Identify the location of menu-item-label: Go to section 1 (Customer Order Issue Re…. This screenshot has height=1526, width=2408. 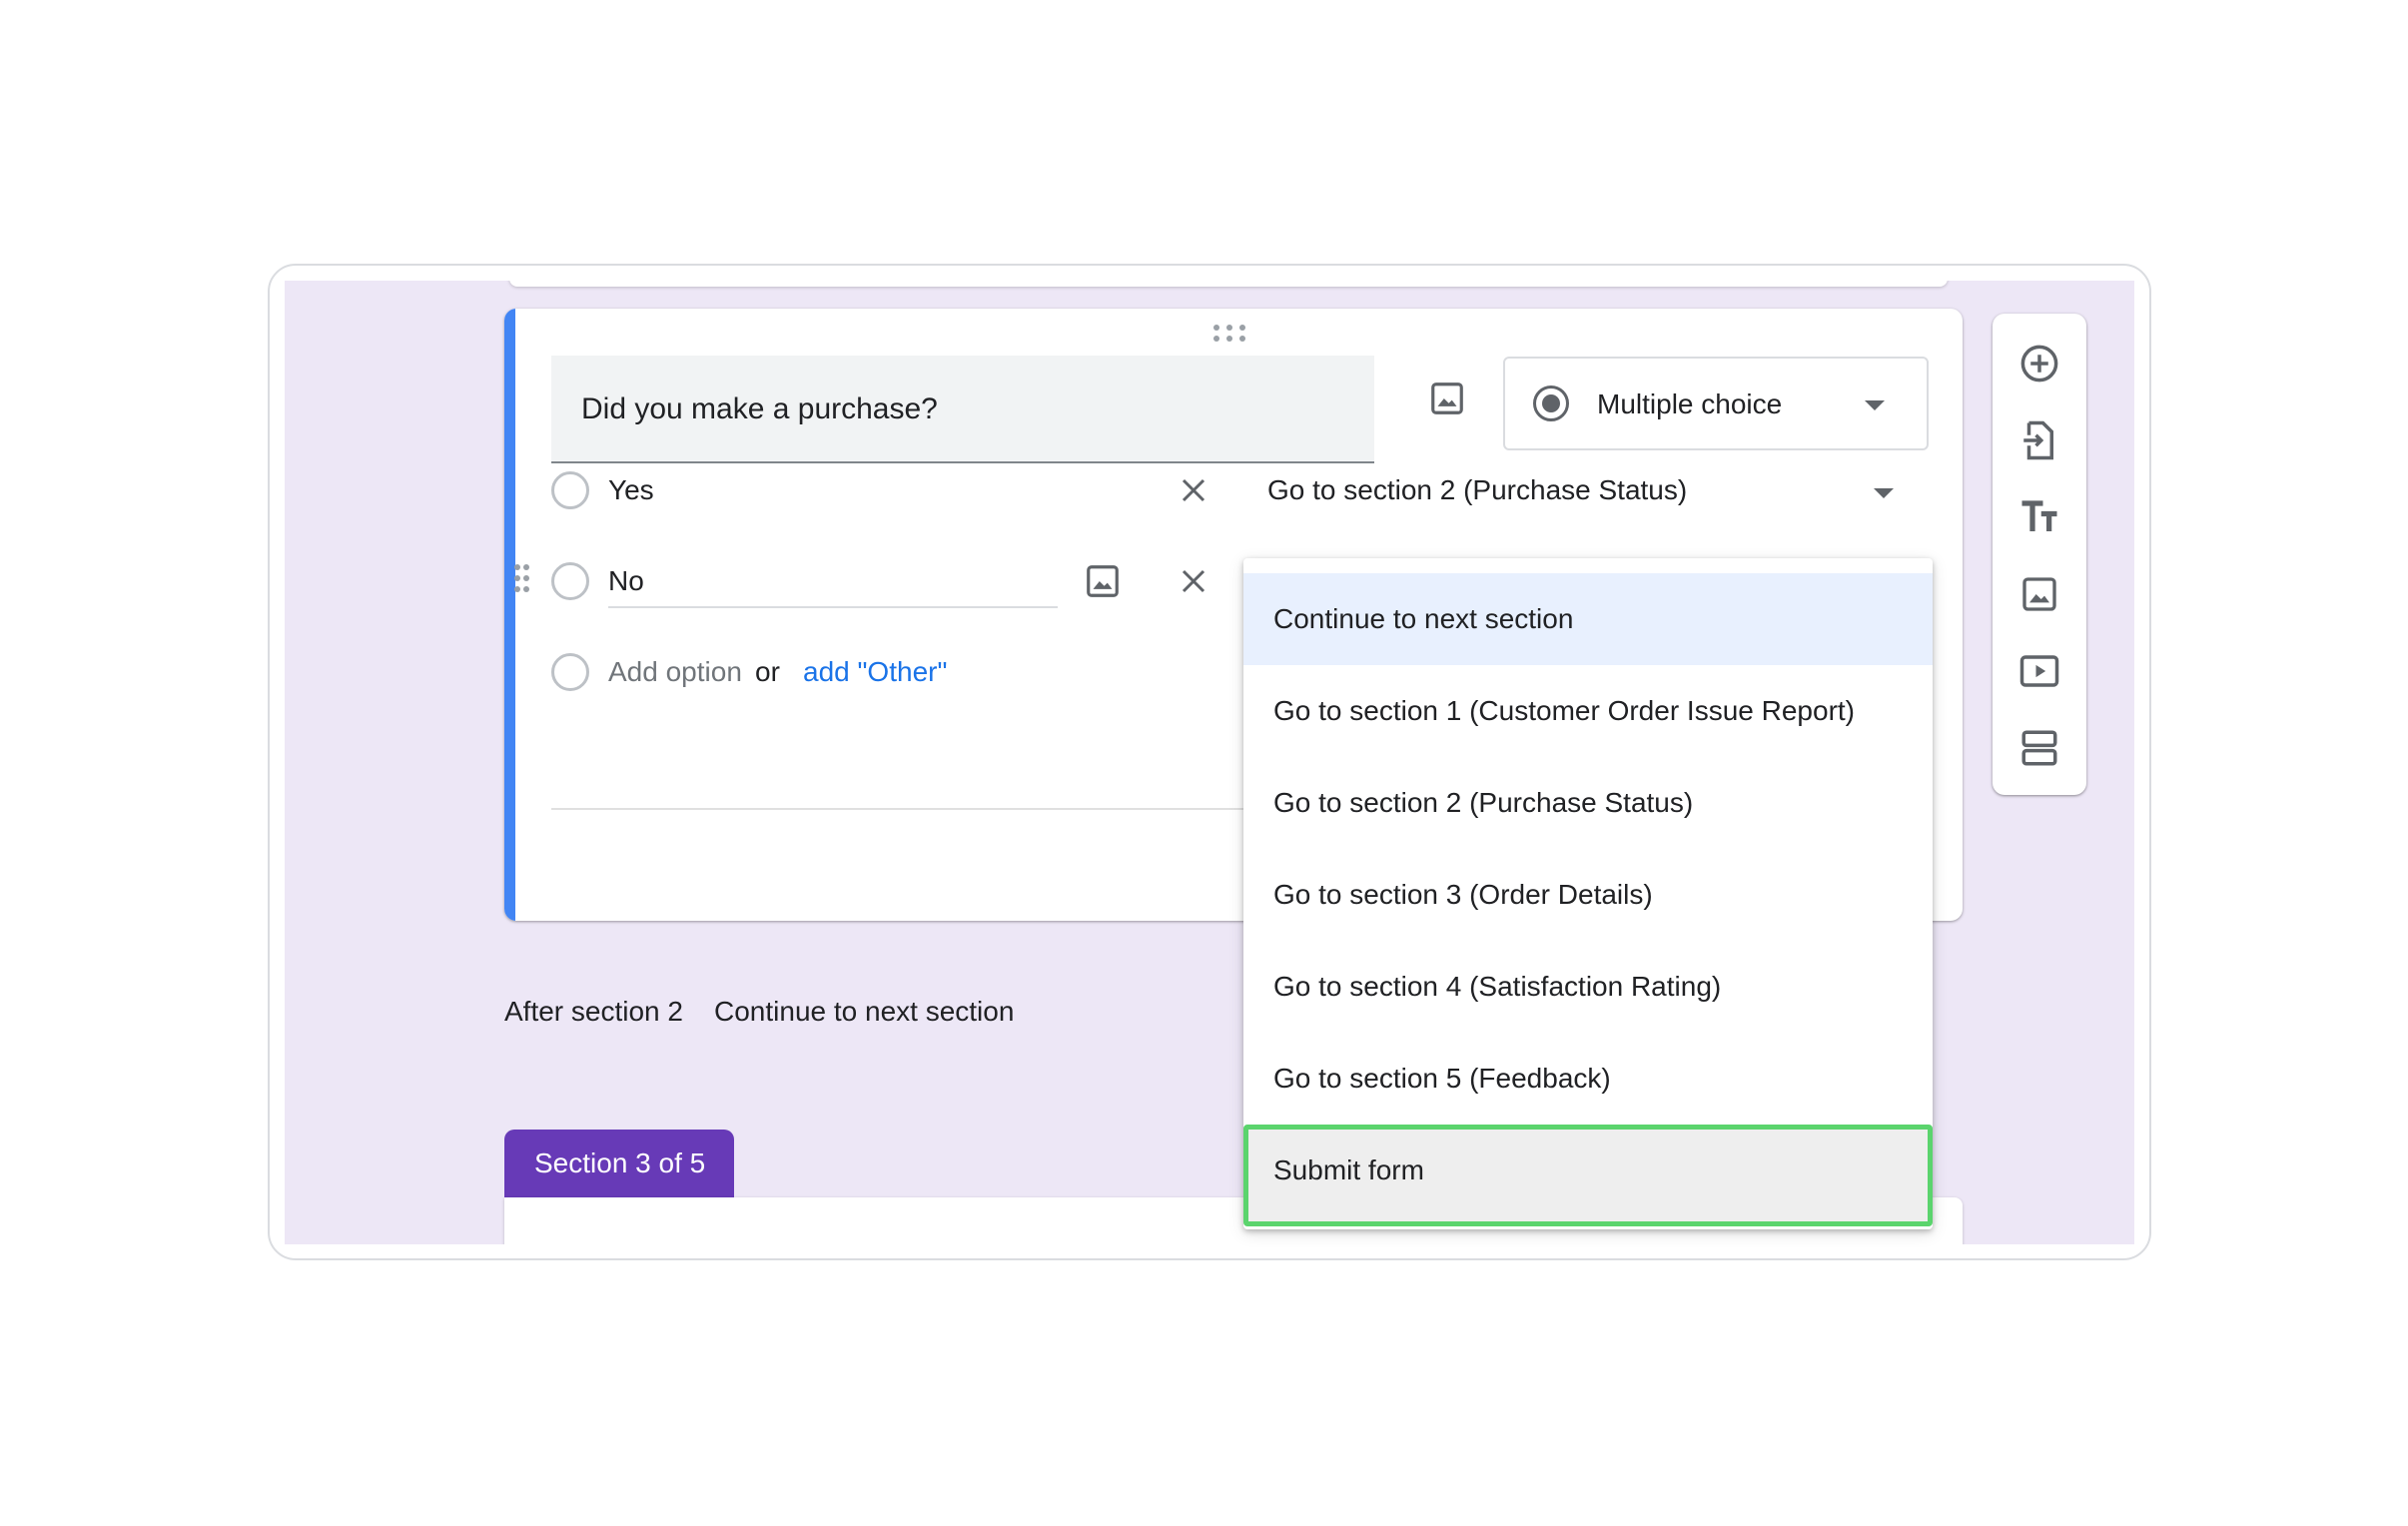
(1564, 710).